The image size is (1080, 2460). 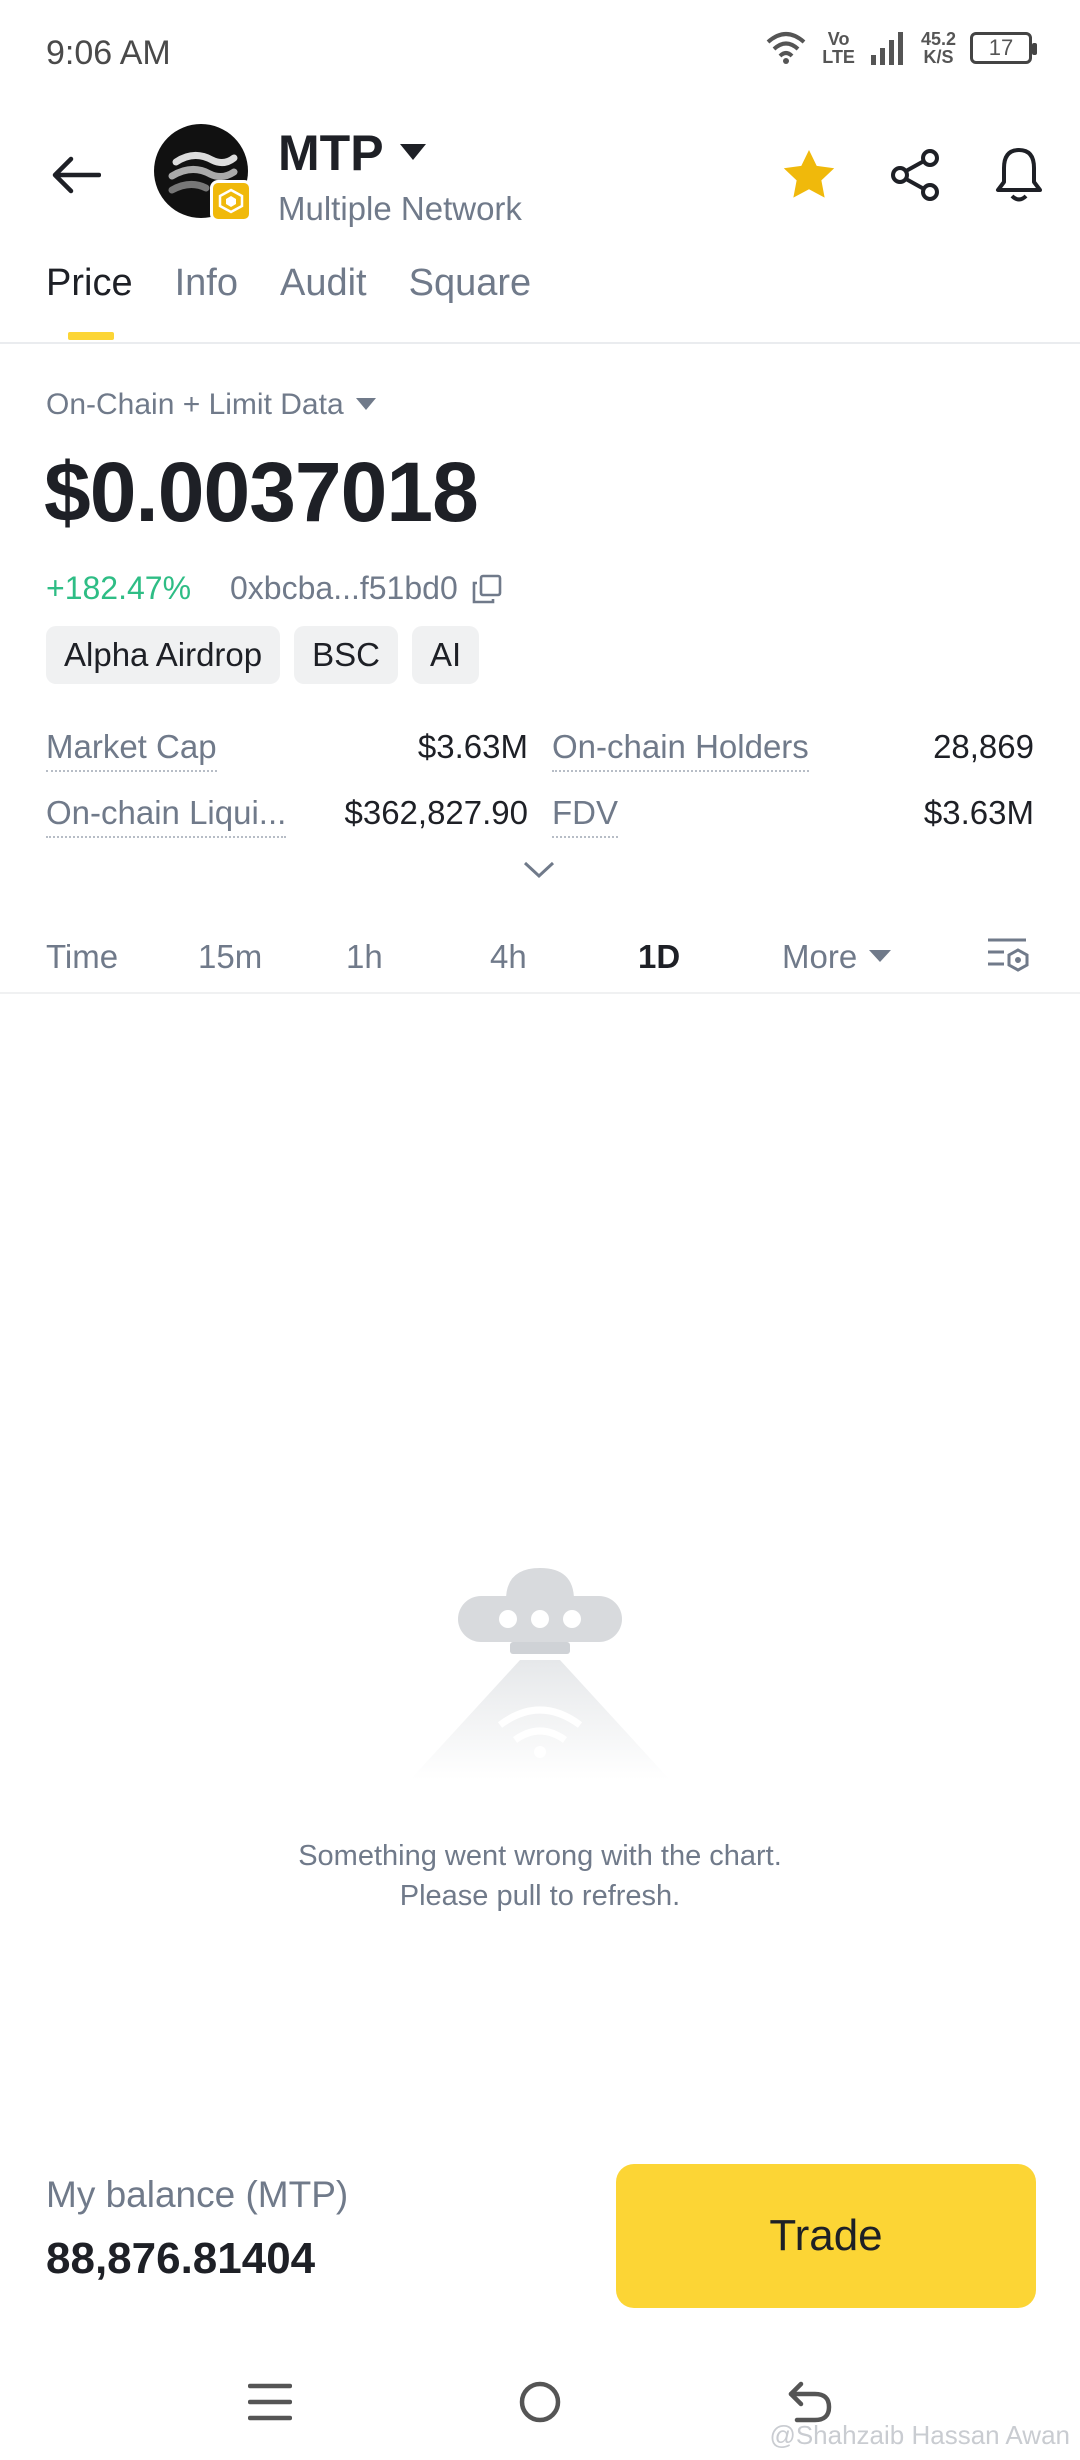 What do you see at coordinates (119, 588) in the screenshot?
I see `price-change: +182.47%` at bounding box center [119, 588].